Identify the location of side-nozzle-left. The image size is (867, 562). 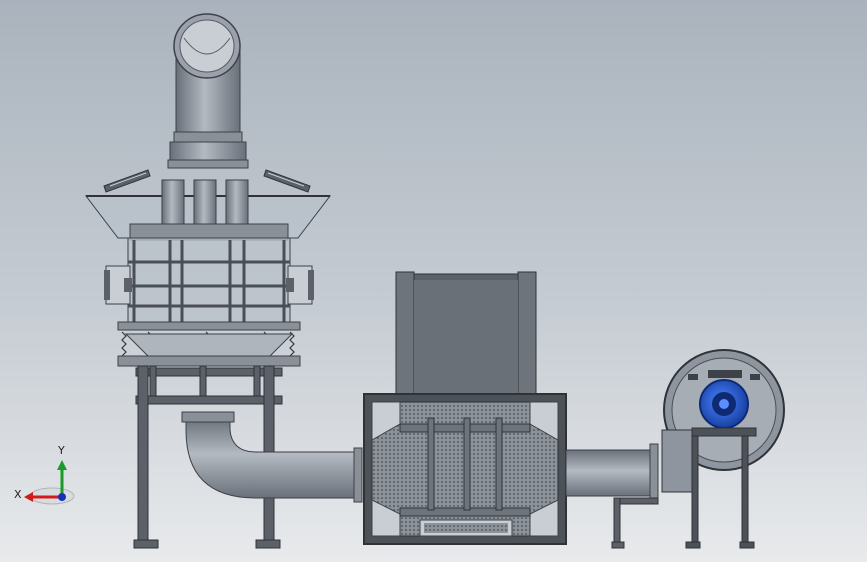
(118, 285).